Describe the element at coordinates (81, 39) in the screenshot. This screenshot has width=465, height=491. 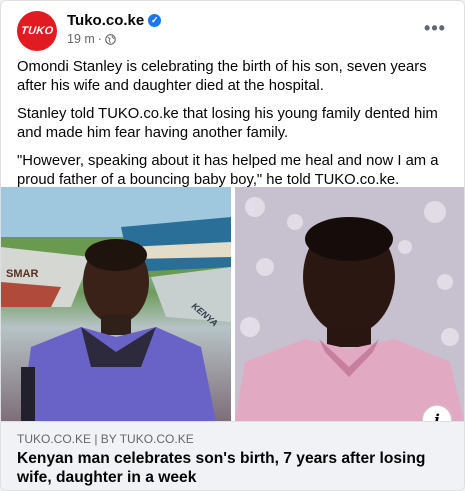
I see `post-time: 19 m` at that location.